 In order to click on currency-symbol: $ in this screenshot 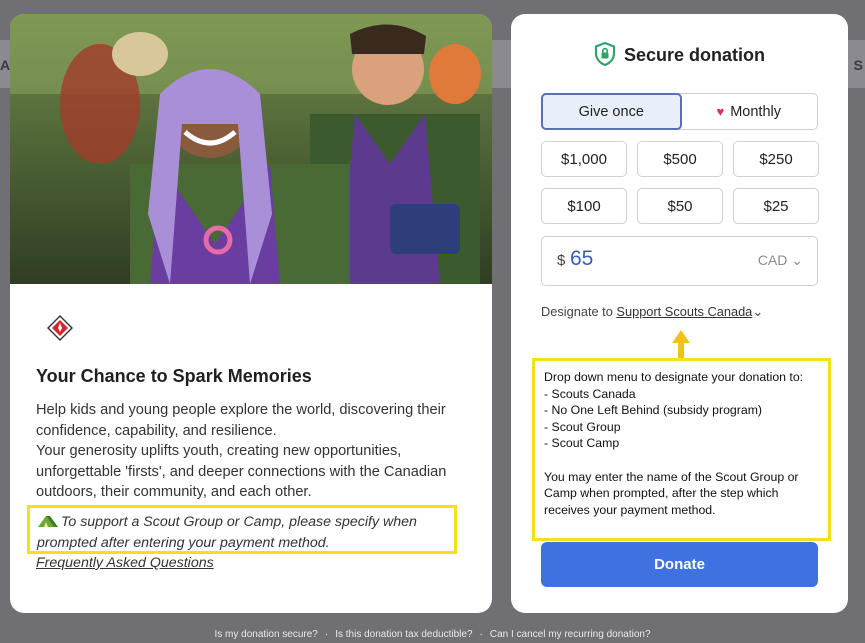, I will do `click(561, 260)`.